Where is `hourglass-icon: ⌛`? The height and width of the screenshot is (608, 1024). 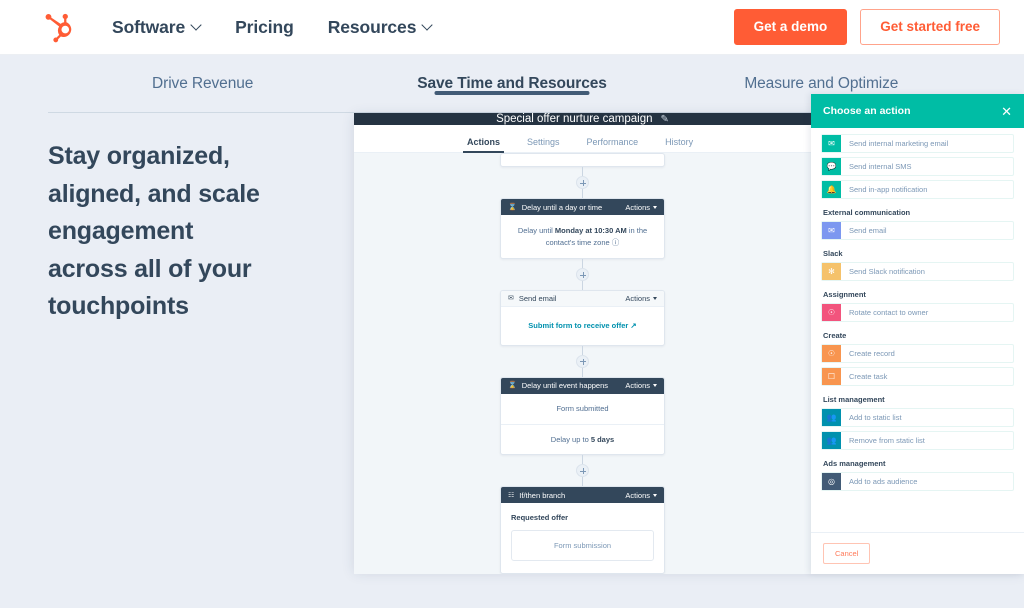 hourglass-icon: ⌛ is located at coordinates (512, 207).